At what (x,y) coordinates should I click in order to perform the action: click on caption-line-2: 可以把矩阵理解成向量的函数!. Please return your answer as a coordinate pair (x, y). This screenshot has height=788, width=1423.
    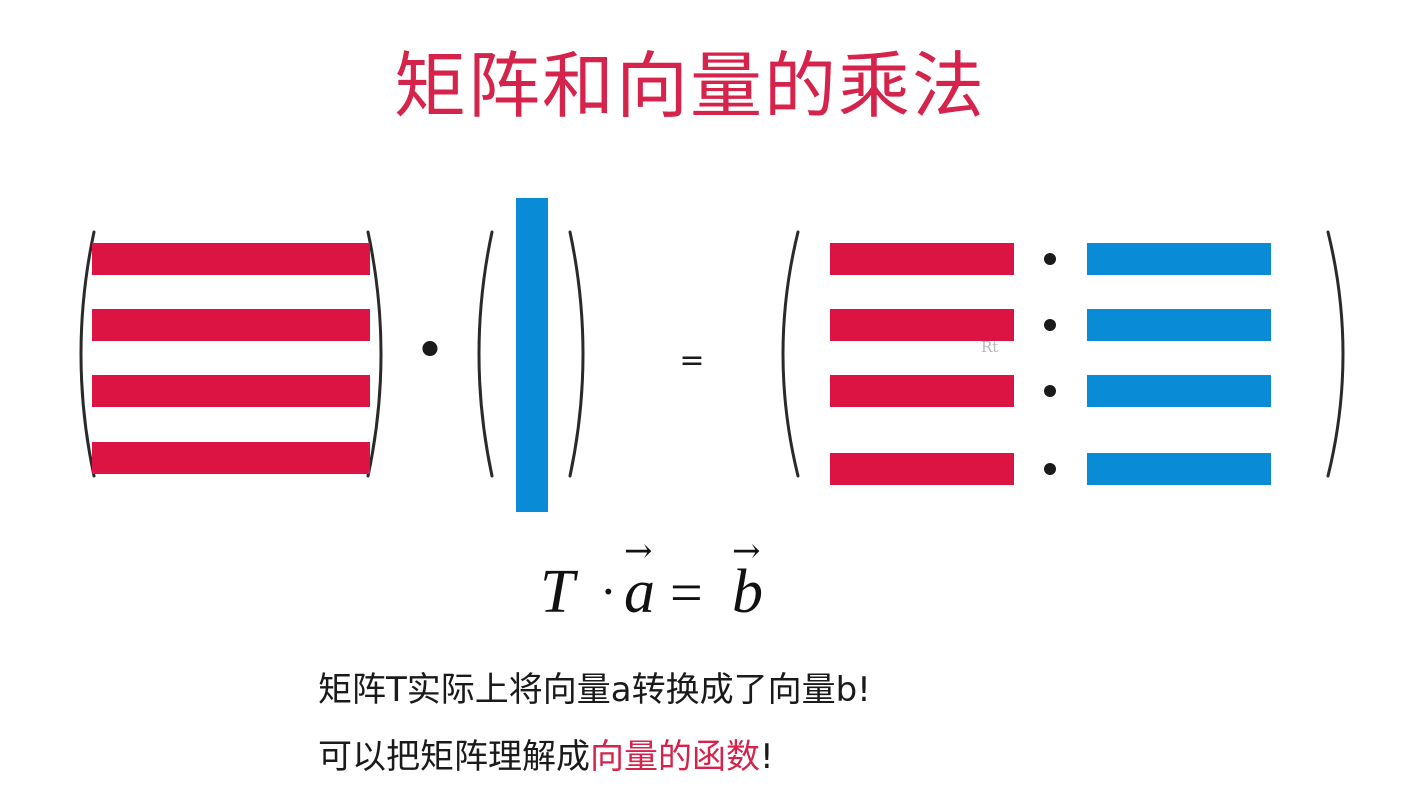
    Looking at the image, I should click on (546, 757).